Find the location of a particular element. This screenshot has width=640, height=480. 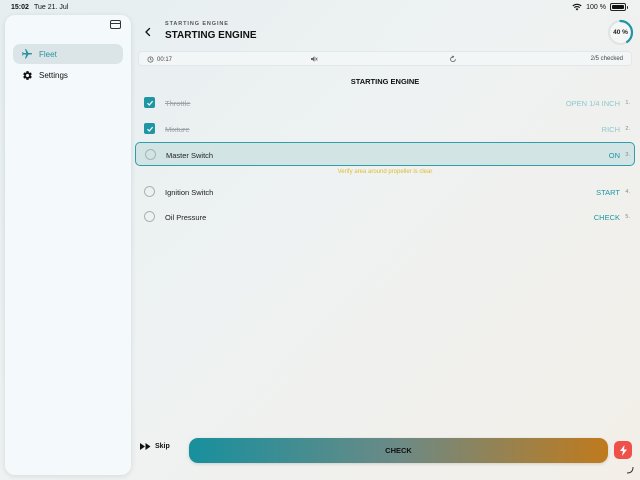

back-chevron-icon is located at coordinates (148, 32).